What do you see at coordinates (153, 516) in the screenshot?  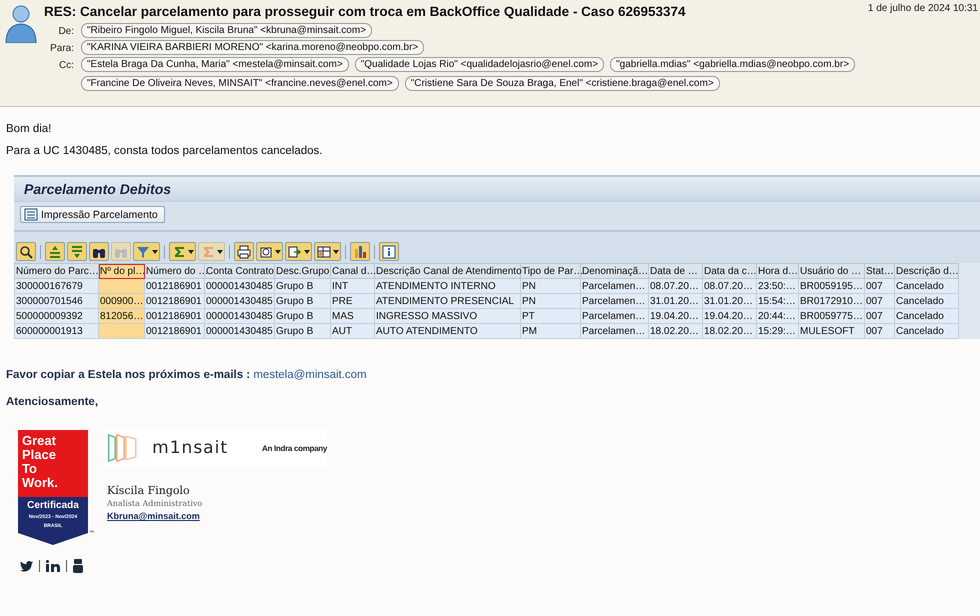 I see `signature-email-link: Kbruna@minsait.com` at bounding box center [153, 516].